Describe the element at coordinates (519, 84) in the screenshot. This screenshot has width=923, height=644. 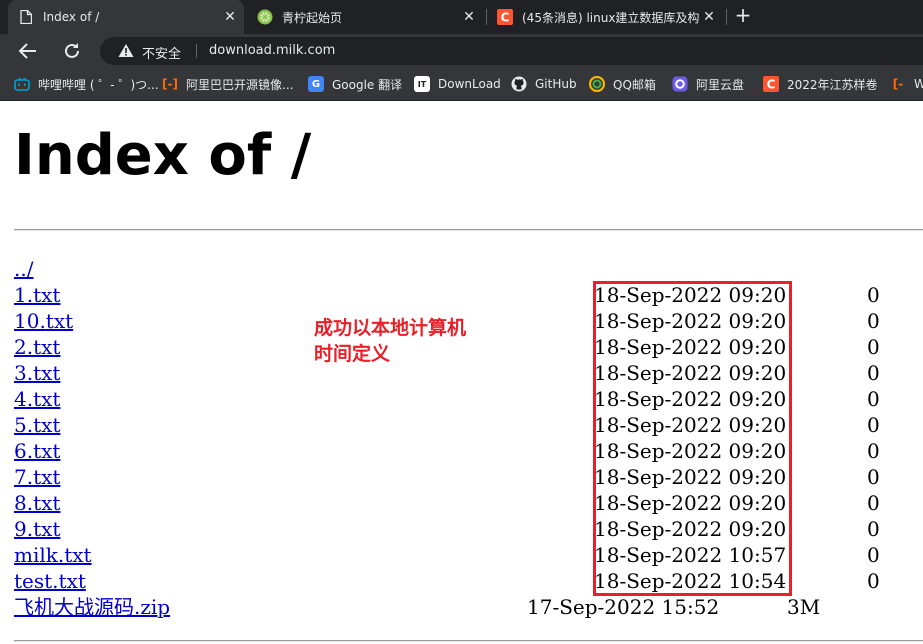
I see `github-icon` at that location.